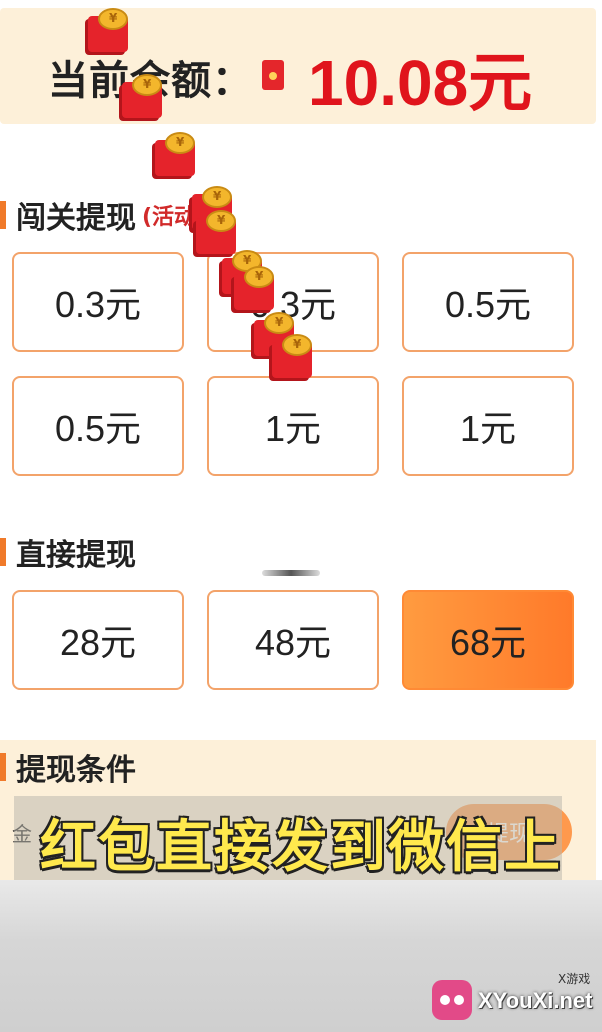 The width and height of the screenshot is (602, 1032). I want to click on direct-withdraw-header: 直接提现, so click(68, 554).